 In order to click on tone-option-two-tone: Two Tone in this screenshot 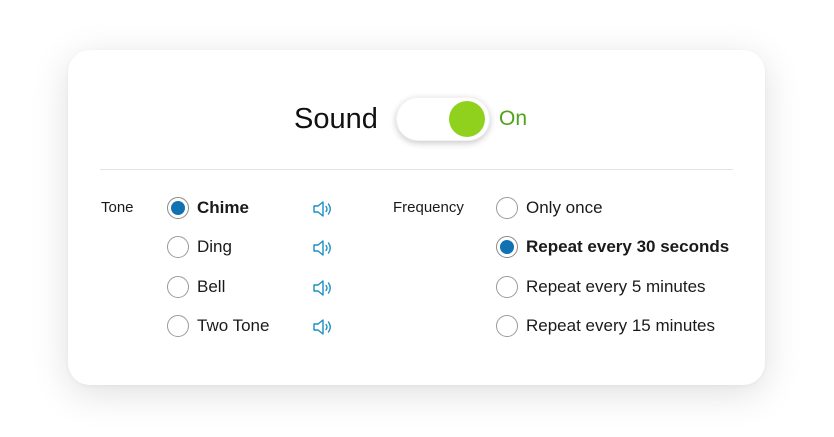, I will do `click(218, 326)`.